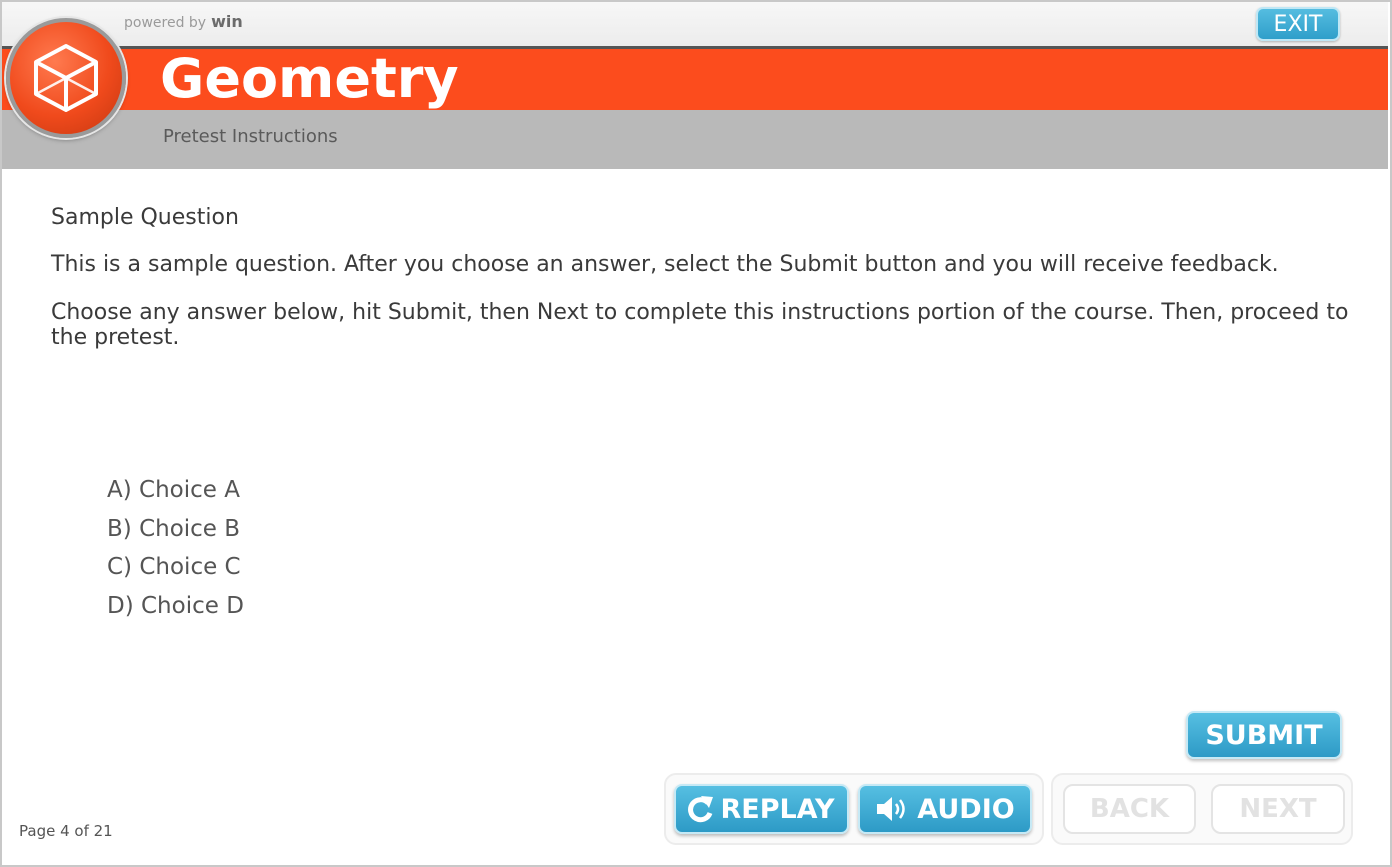  What do you see at coordinates (309, 78) in the screenshot?
I see `course-title: Geometry` at bounding box center [309, 78].